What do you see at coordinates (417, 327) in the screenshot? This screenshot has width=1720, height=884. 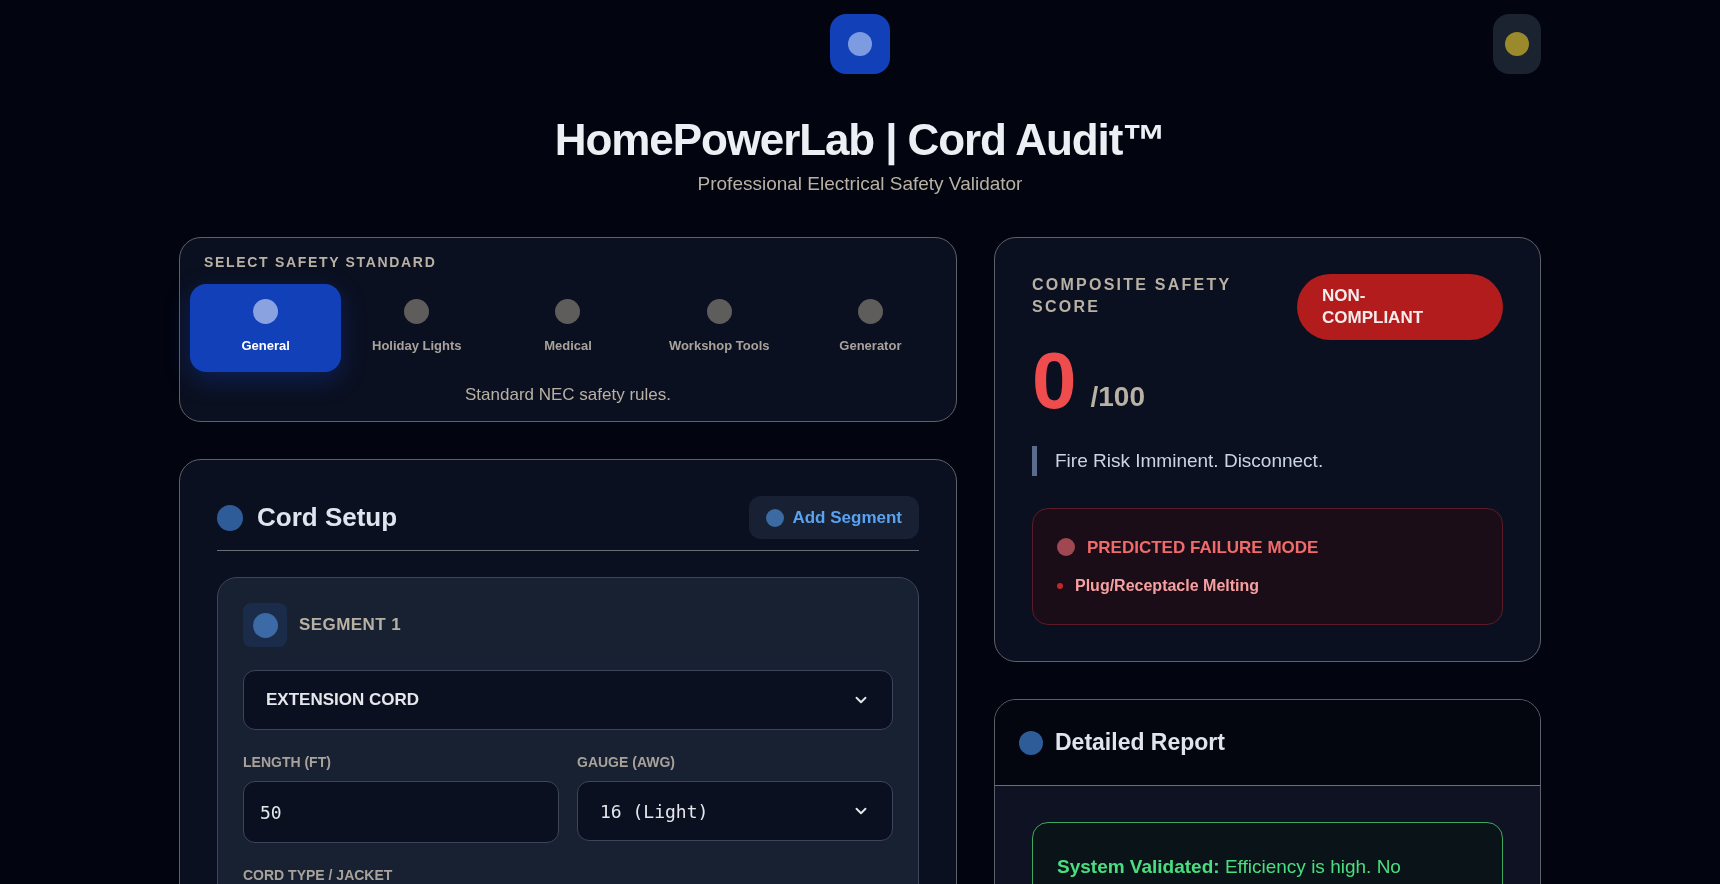 I see `standard-option-tab: Holiday Lights` at bounding box center [417, 327].